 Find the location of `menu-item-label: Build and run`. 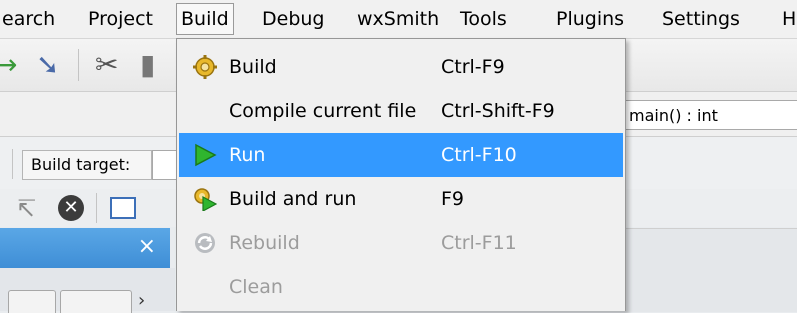

menu-item-label: Build and run is located at coordinates (293, 199).